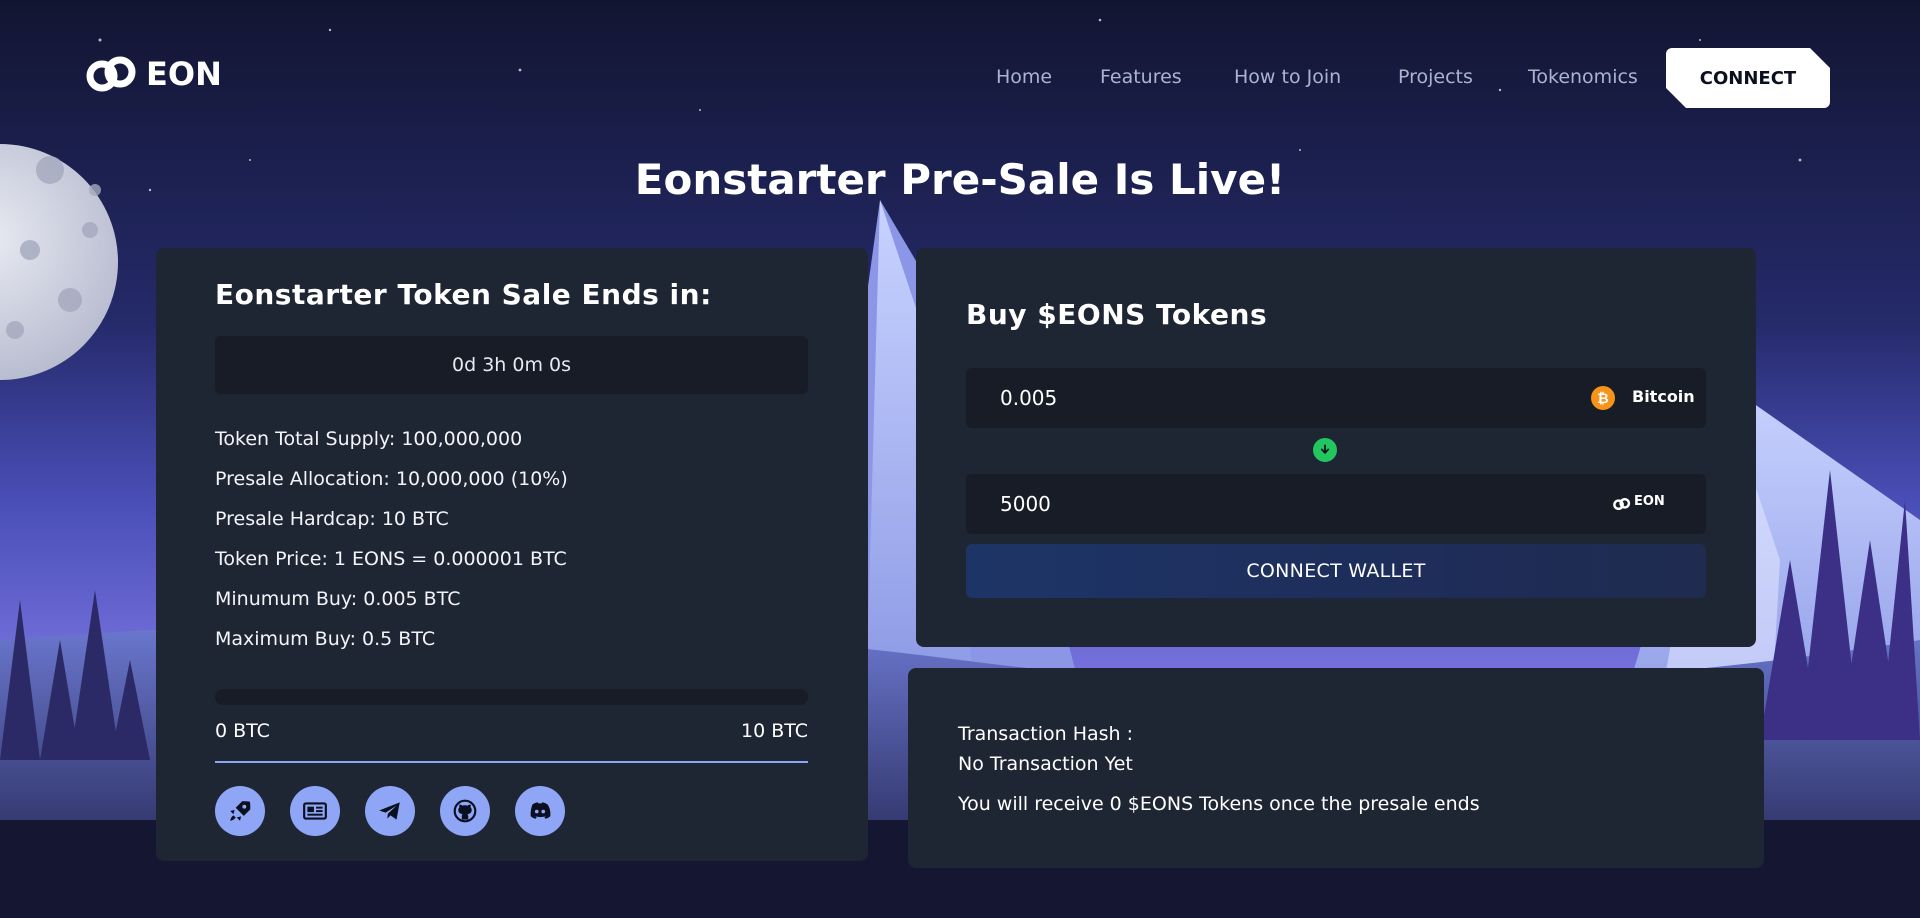 This screenshot has width=1920, height=918. What do you see at coordinates (242, 731) in the screenshot?
I see `progress-min-label: 0 BTC` at bounding box center [242, 731].